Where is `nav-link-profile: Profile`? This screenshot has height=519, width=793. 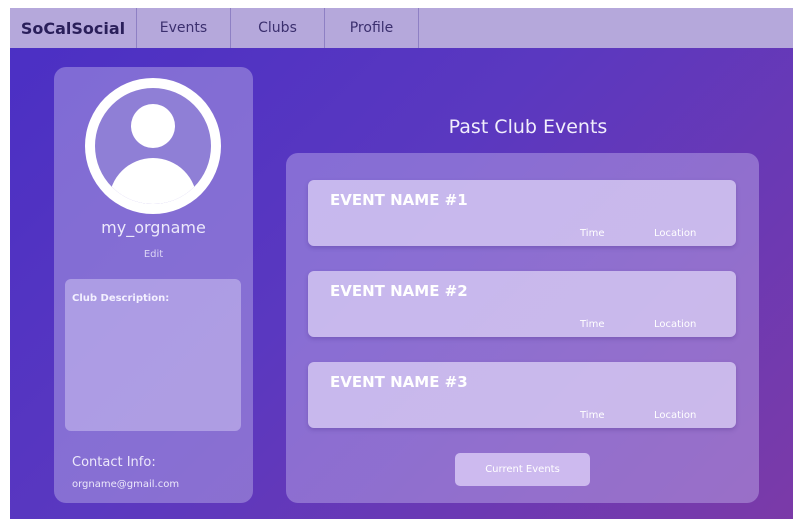 nav-link-profile: Profile is located at coordinates (372, 28).